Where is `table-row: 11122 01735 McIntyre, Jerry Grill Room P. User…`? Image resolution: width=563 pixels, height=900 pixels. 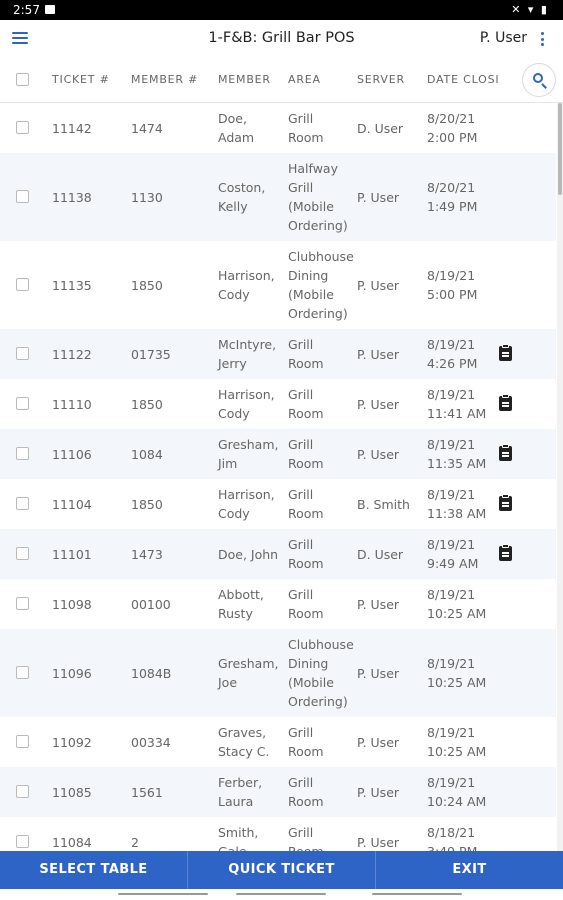 table-row: 11122 01735 McIntyre, Jerry Grill Room P. User… is located at coordinates (278, 354).